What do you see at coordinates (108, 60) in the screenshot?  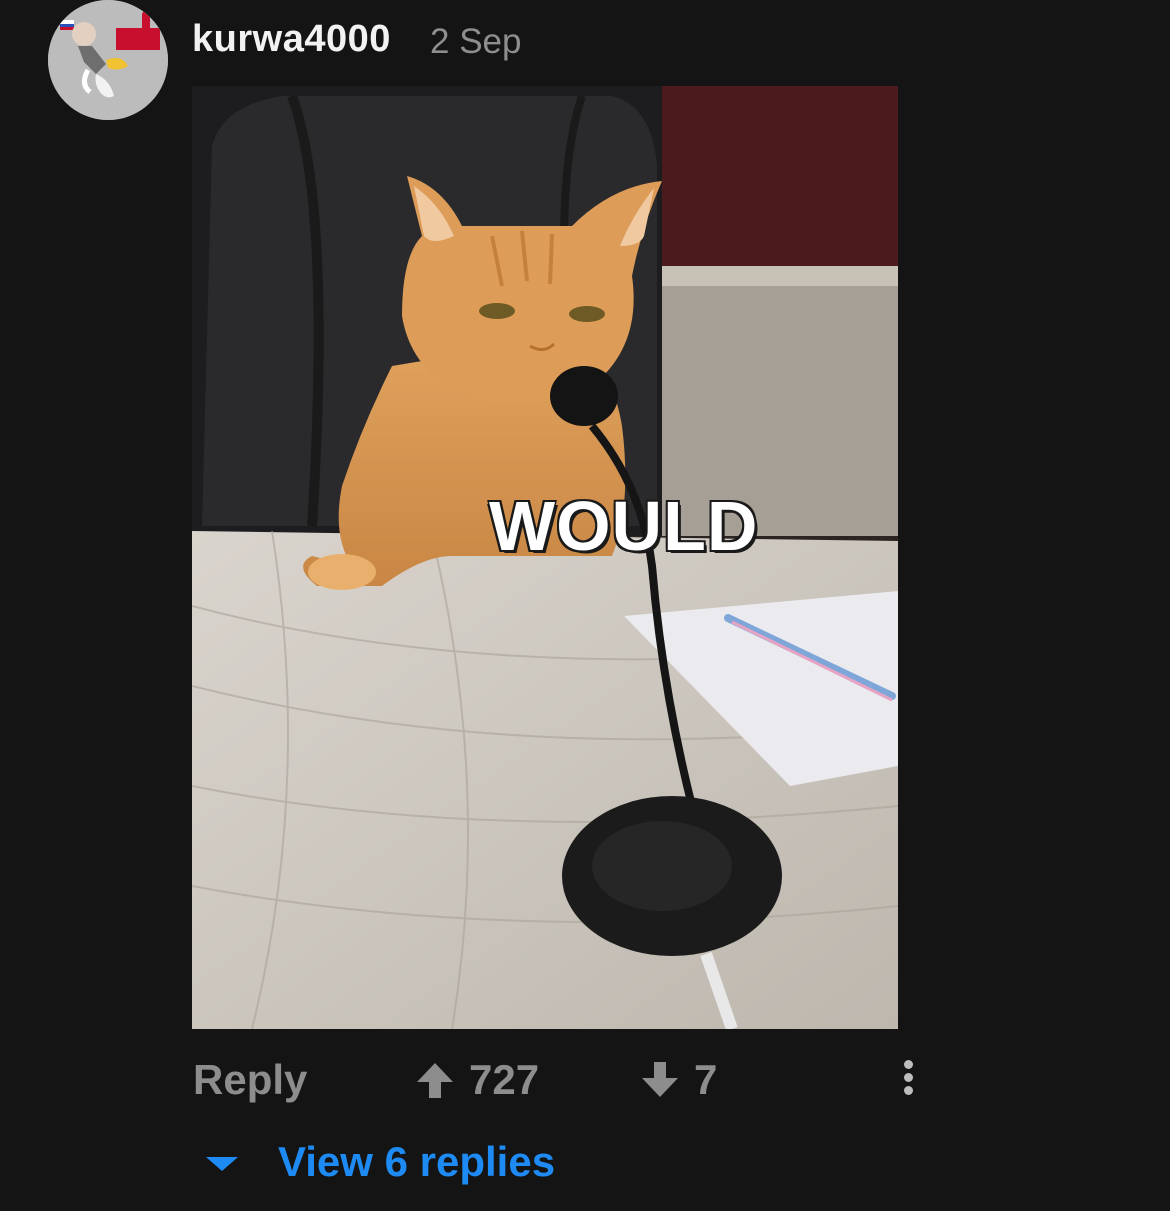 I see `user-avatar-icon` at bounding box center [108, 60].